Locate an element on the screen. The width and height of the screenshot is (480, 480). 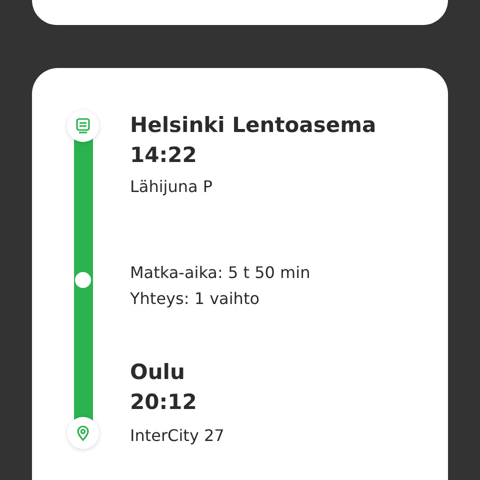
arrival-time: 20:12 is located at coordinates (164, 402).